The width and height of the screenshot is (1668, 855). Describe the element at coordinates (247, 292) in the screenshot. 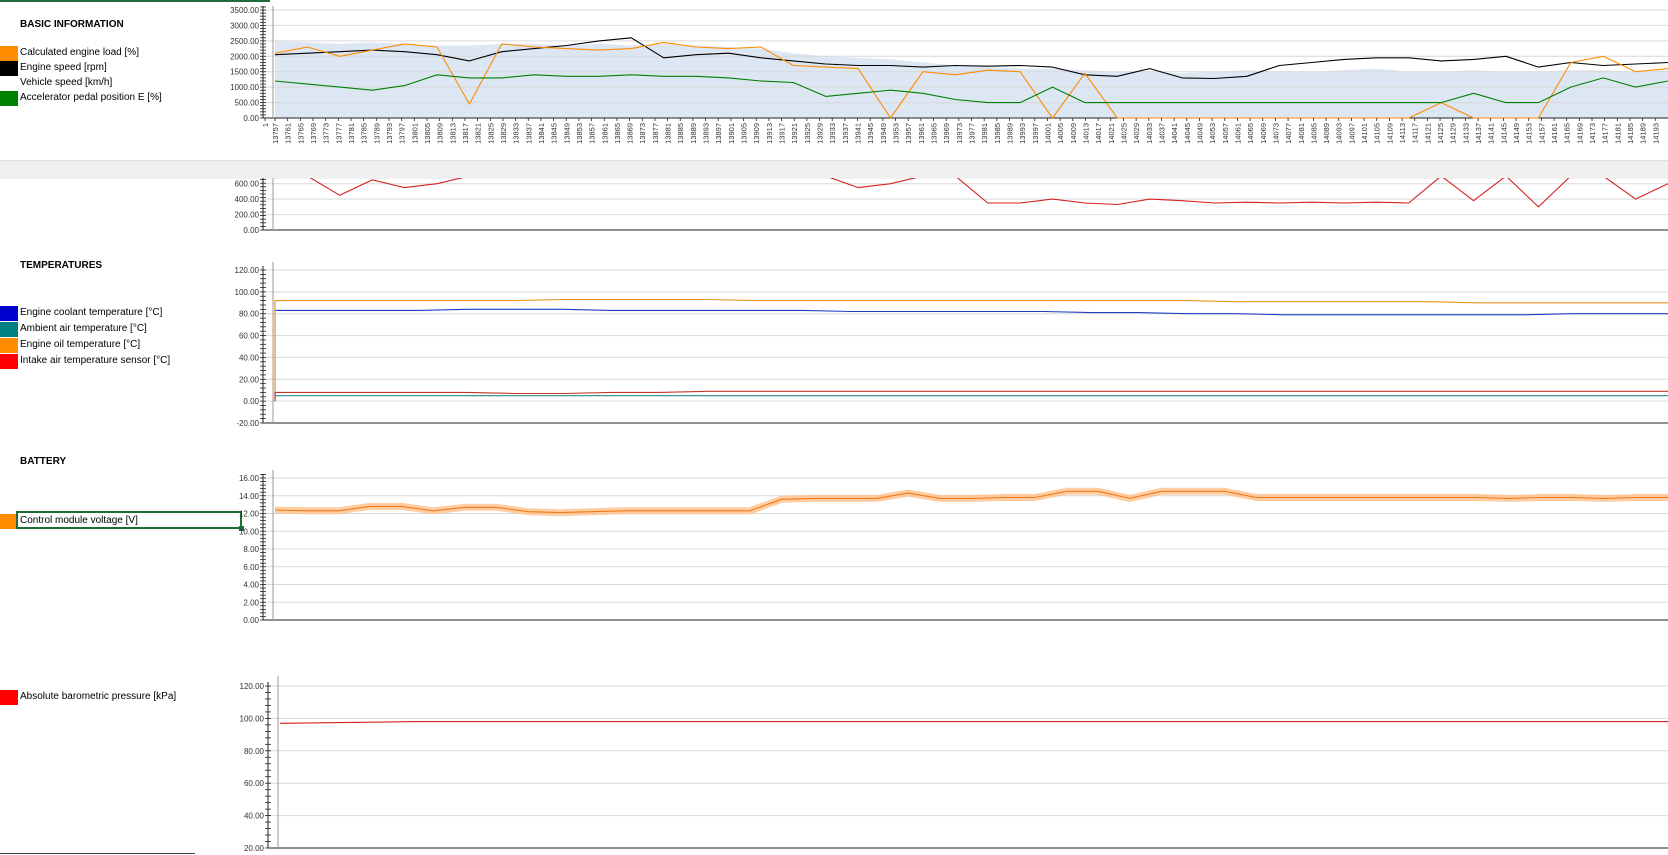

I see `y-tick-label: 100.00` at that location.